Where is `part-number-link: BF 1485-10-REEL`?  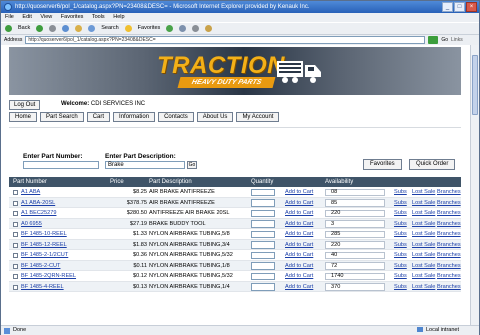
part-number-link: BF 1485-10-REEL is located at coordinates (44, 234).